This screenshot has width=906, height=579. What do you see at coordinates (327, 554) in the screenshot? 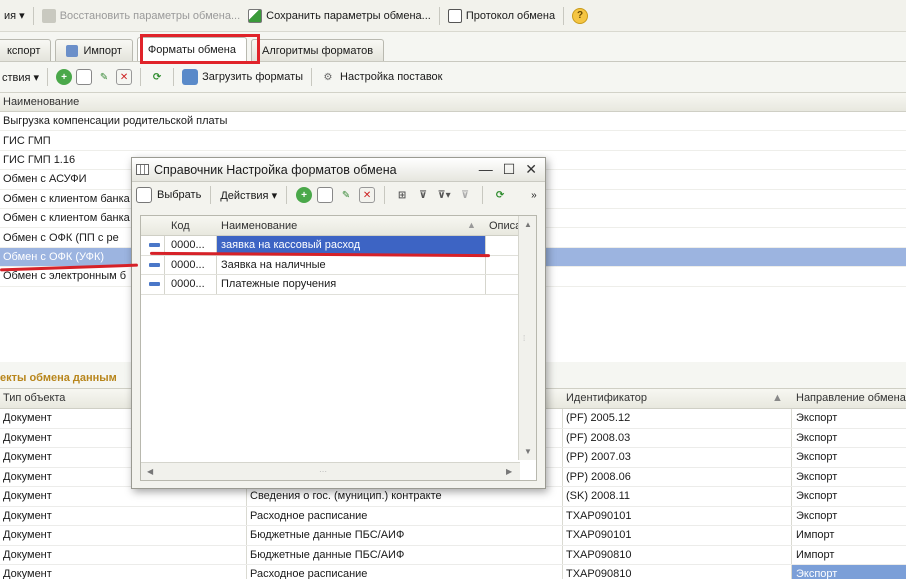
I see `cell-name: Бюджетные данные ПБС/АИФ` at bounding box center [327, 554].